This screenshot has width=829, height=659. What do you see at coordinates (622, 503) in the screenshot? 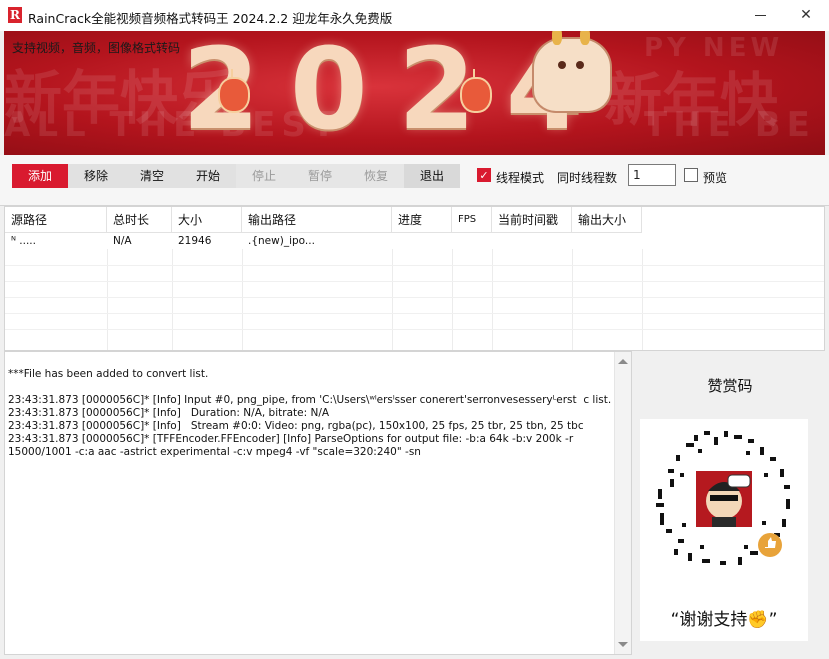
I see `log-scrollbar` at bounding box center [622, 503].